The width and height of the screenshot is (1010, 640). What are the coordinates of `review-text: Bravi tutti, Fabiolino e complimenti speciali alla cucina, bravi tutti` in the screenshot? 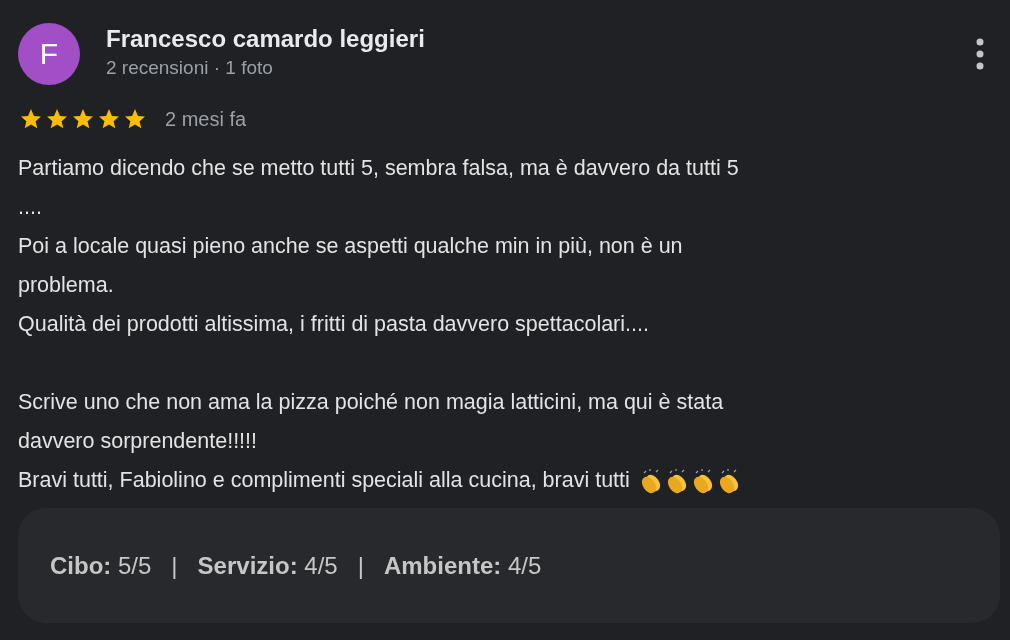 It's located at (324, 480).